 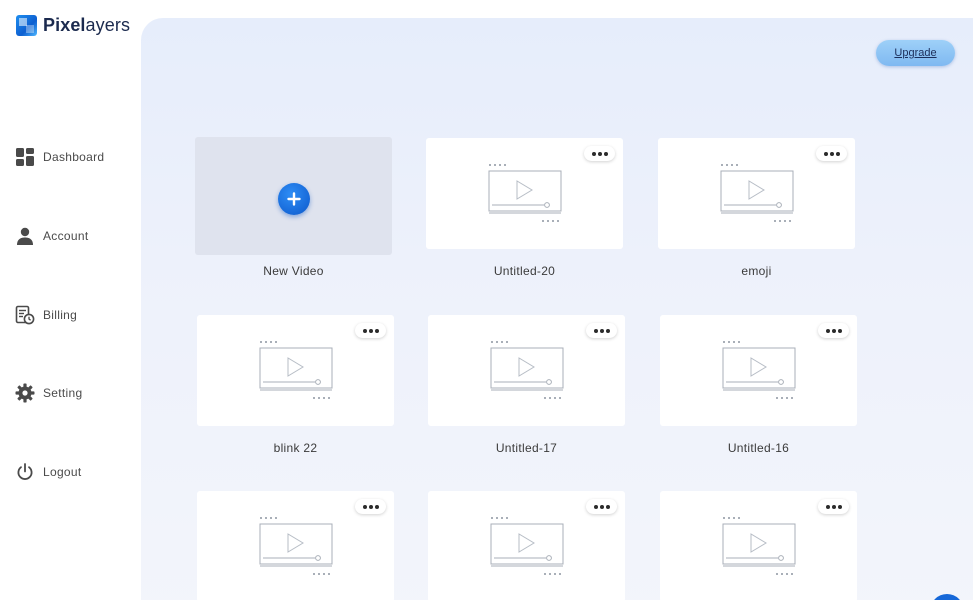 What do you see at coordinates (25, 236) in the screenshot?
I see `user-icon` at bounding box center [25, 236].